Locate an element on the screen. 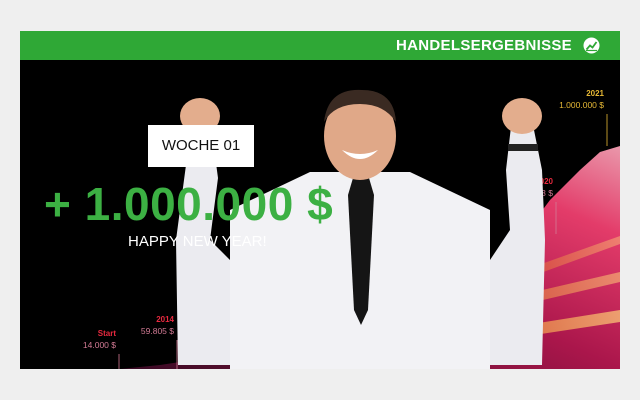 The height and width of the screenshot is (400, 640). milestone-start: Start 14.000 $ is located at coordinates (101, 349).